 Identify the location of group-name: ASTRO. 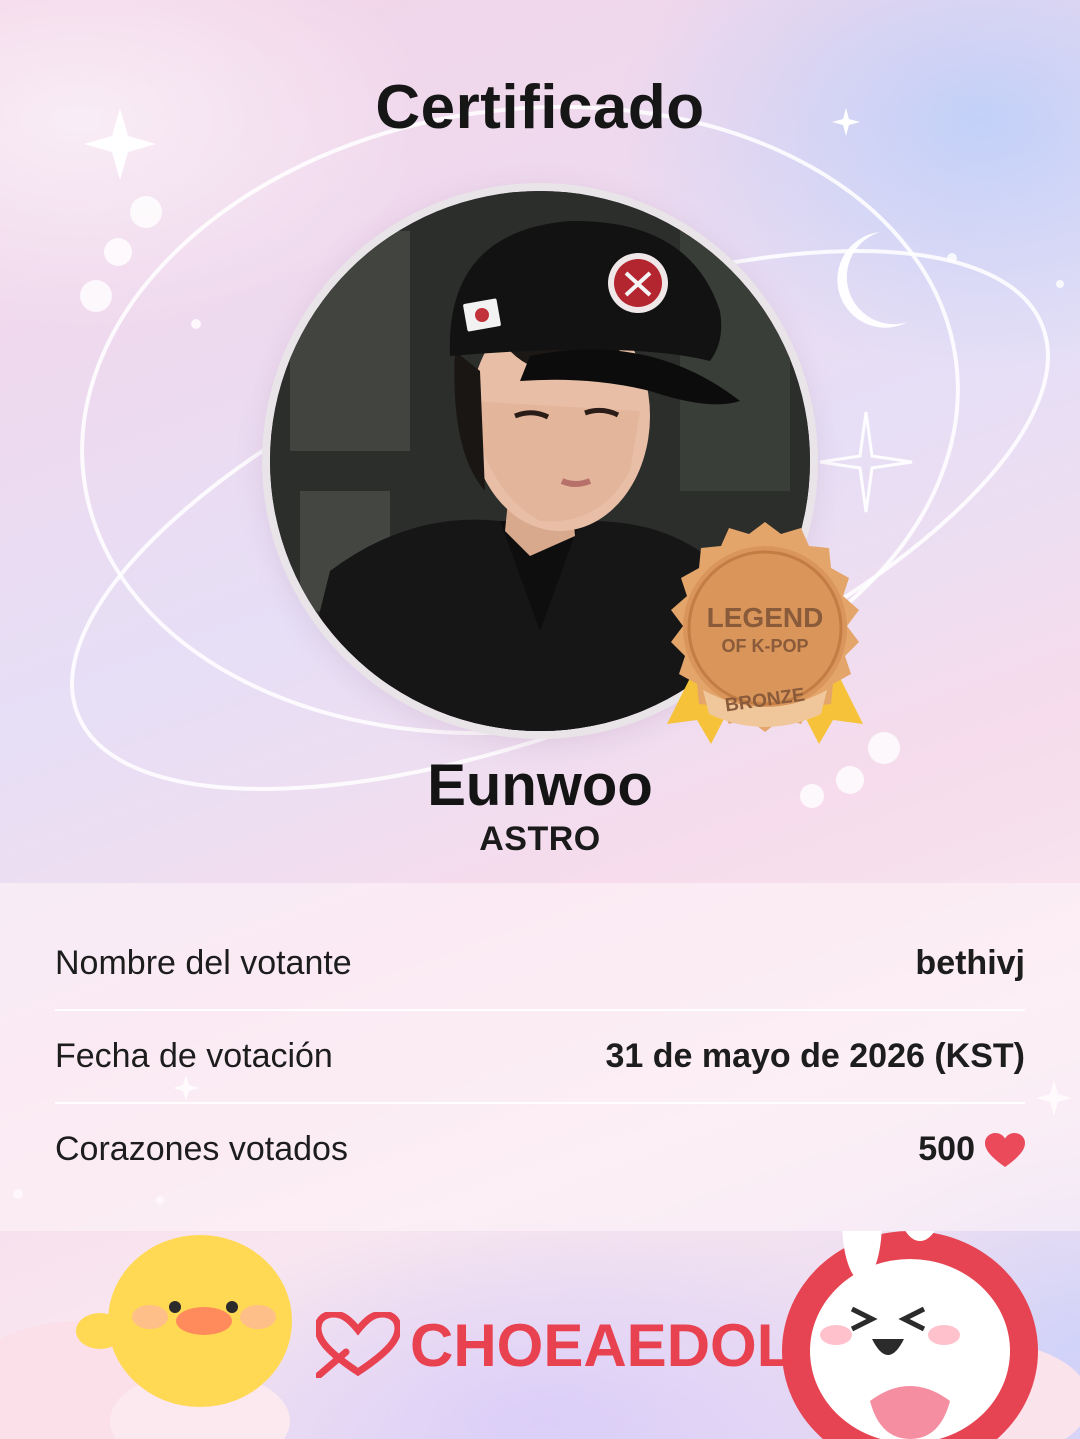
(540, 839).